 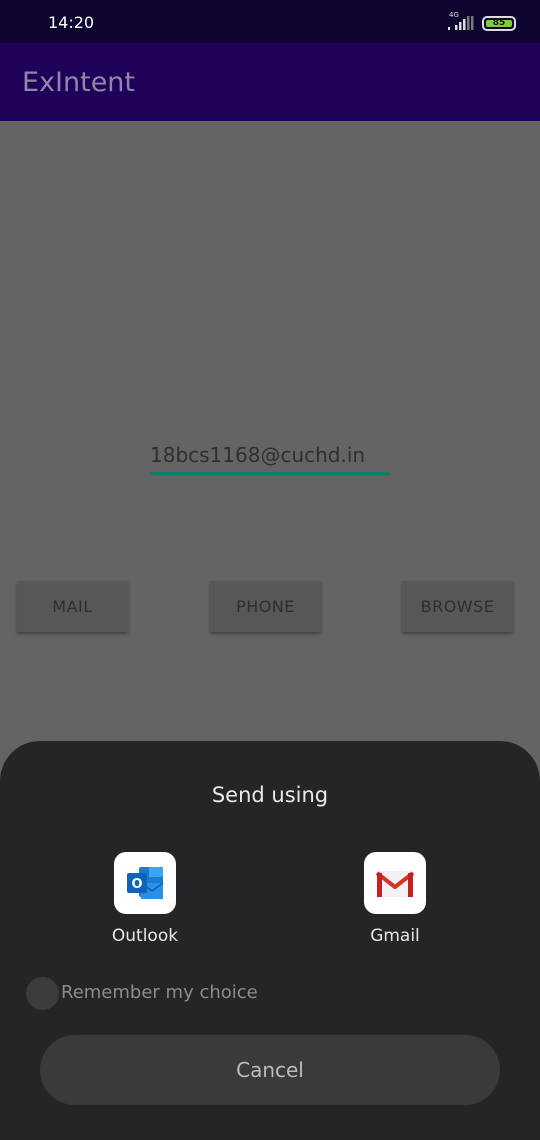 What do you see at coordinates (42, 993) in the screenshot?
I see `remember-choice-checkbox` at bounding box center [42, 993].